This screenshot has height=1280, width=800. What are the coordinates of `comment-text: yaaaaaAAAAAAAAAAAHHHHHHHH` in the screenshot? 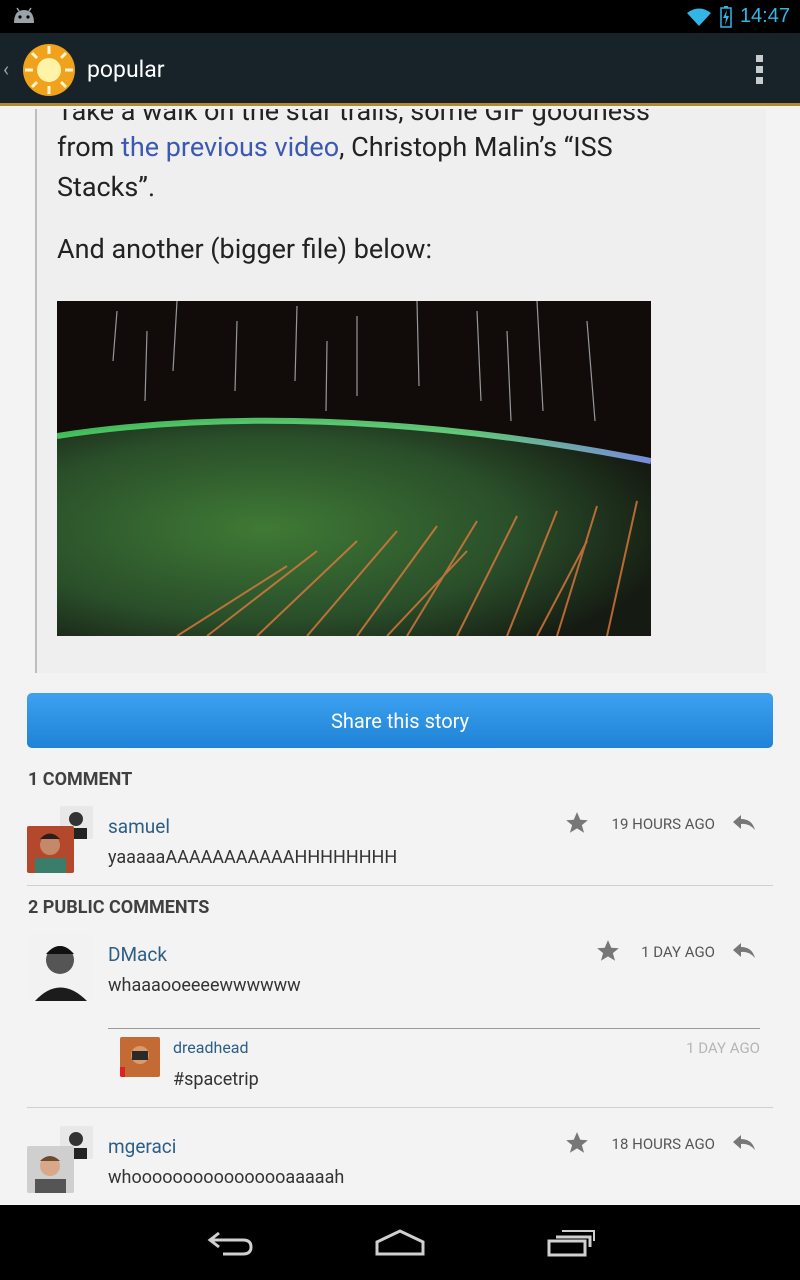 It's located at (253, 857).